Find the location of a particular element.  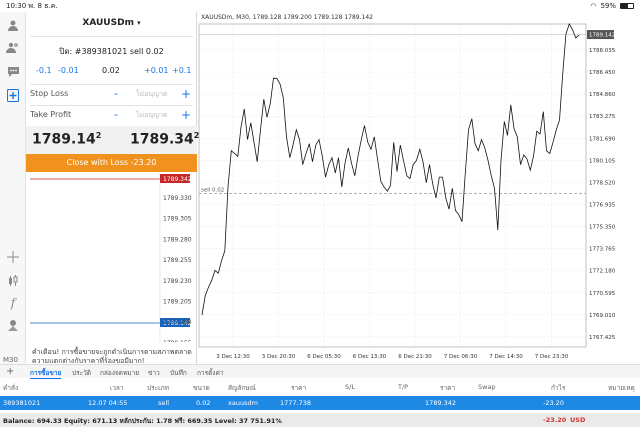

cell-order: 389381021 is located at coordinates (22, 403).